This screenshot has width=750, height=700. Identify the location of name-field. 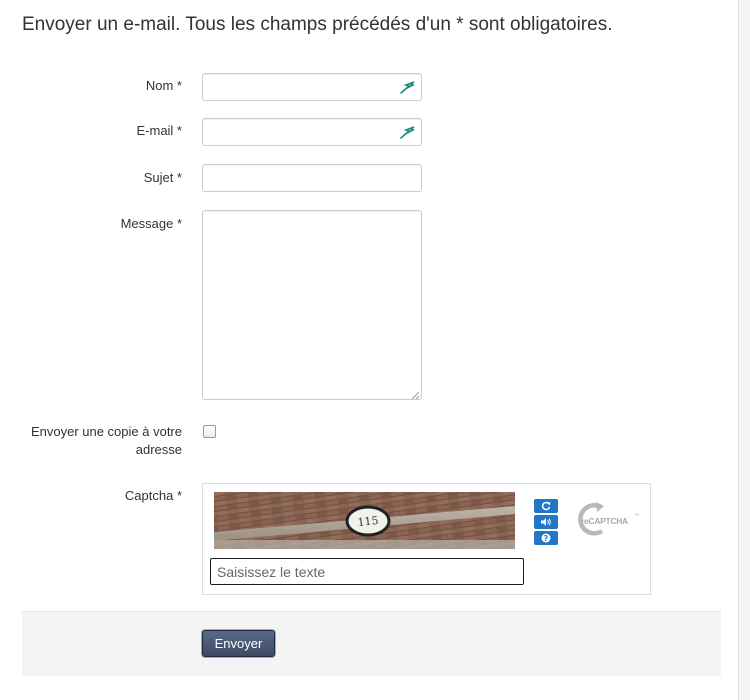
(307, 87).